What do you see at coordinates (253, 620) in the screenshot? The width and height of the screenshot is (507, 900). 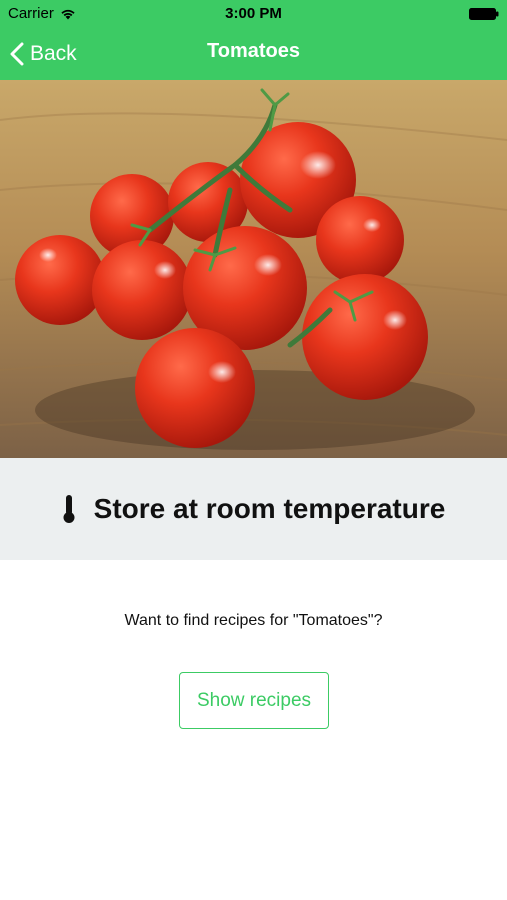 I see `recipe-question: Want to find recipes for "Tomatoes"?` at bounding box center [253, 620].